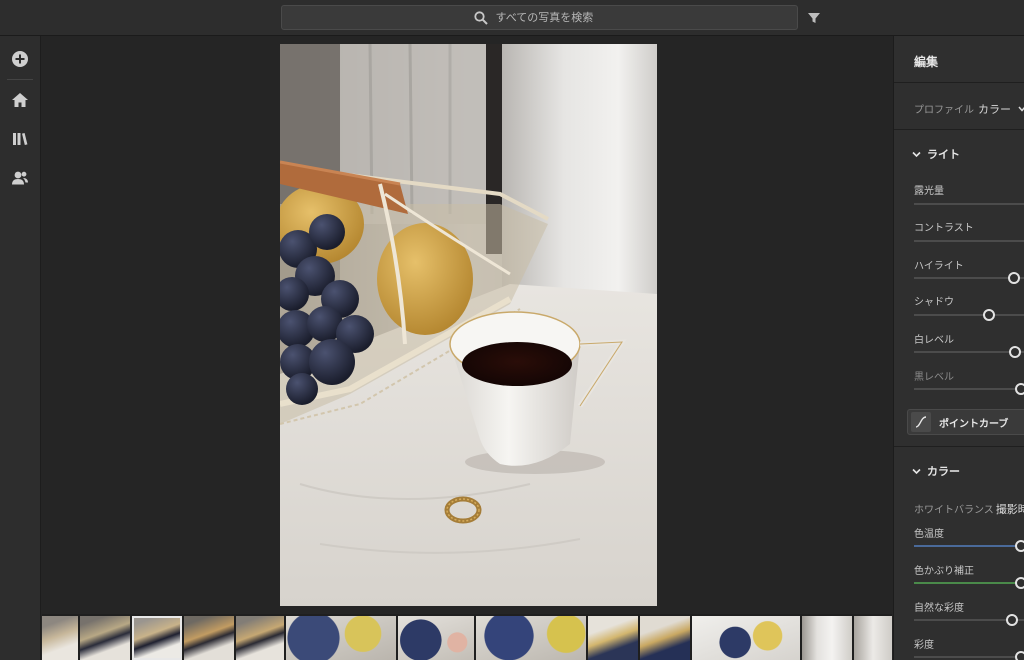 The image size is (1024, 660). I want to click on library-button, so click(20, 139).